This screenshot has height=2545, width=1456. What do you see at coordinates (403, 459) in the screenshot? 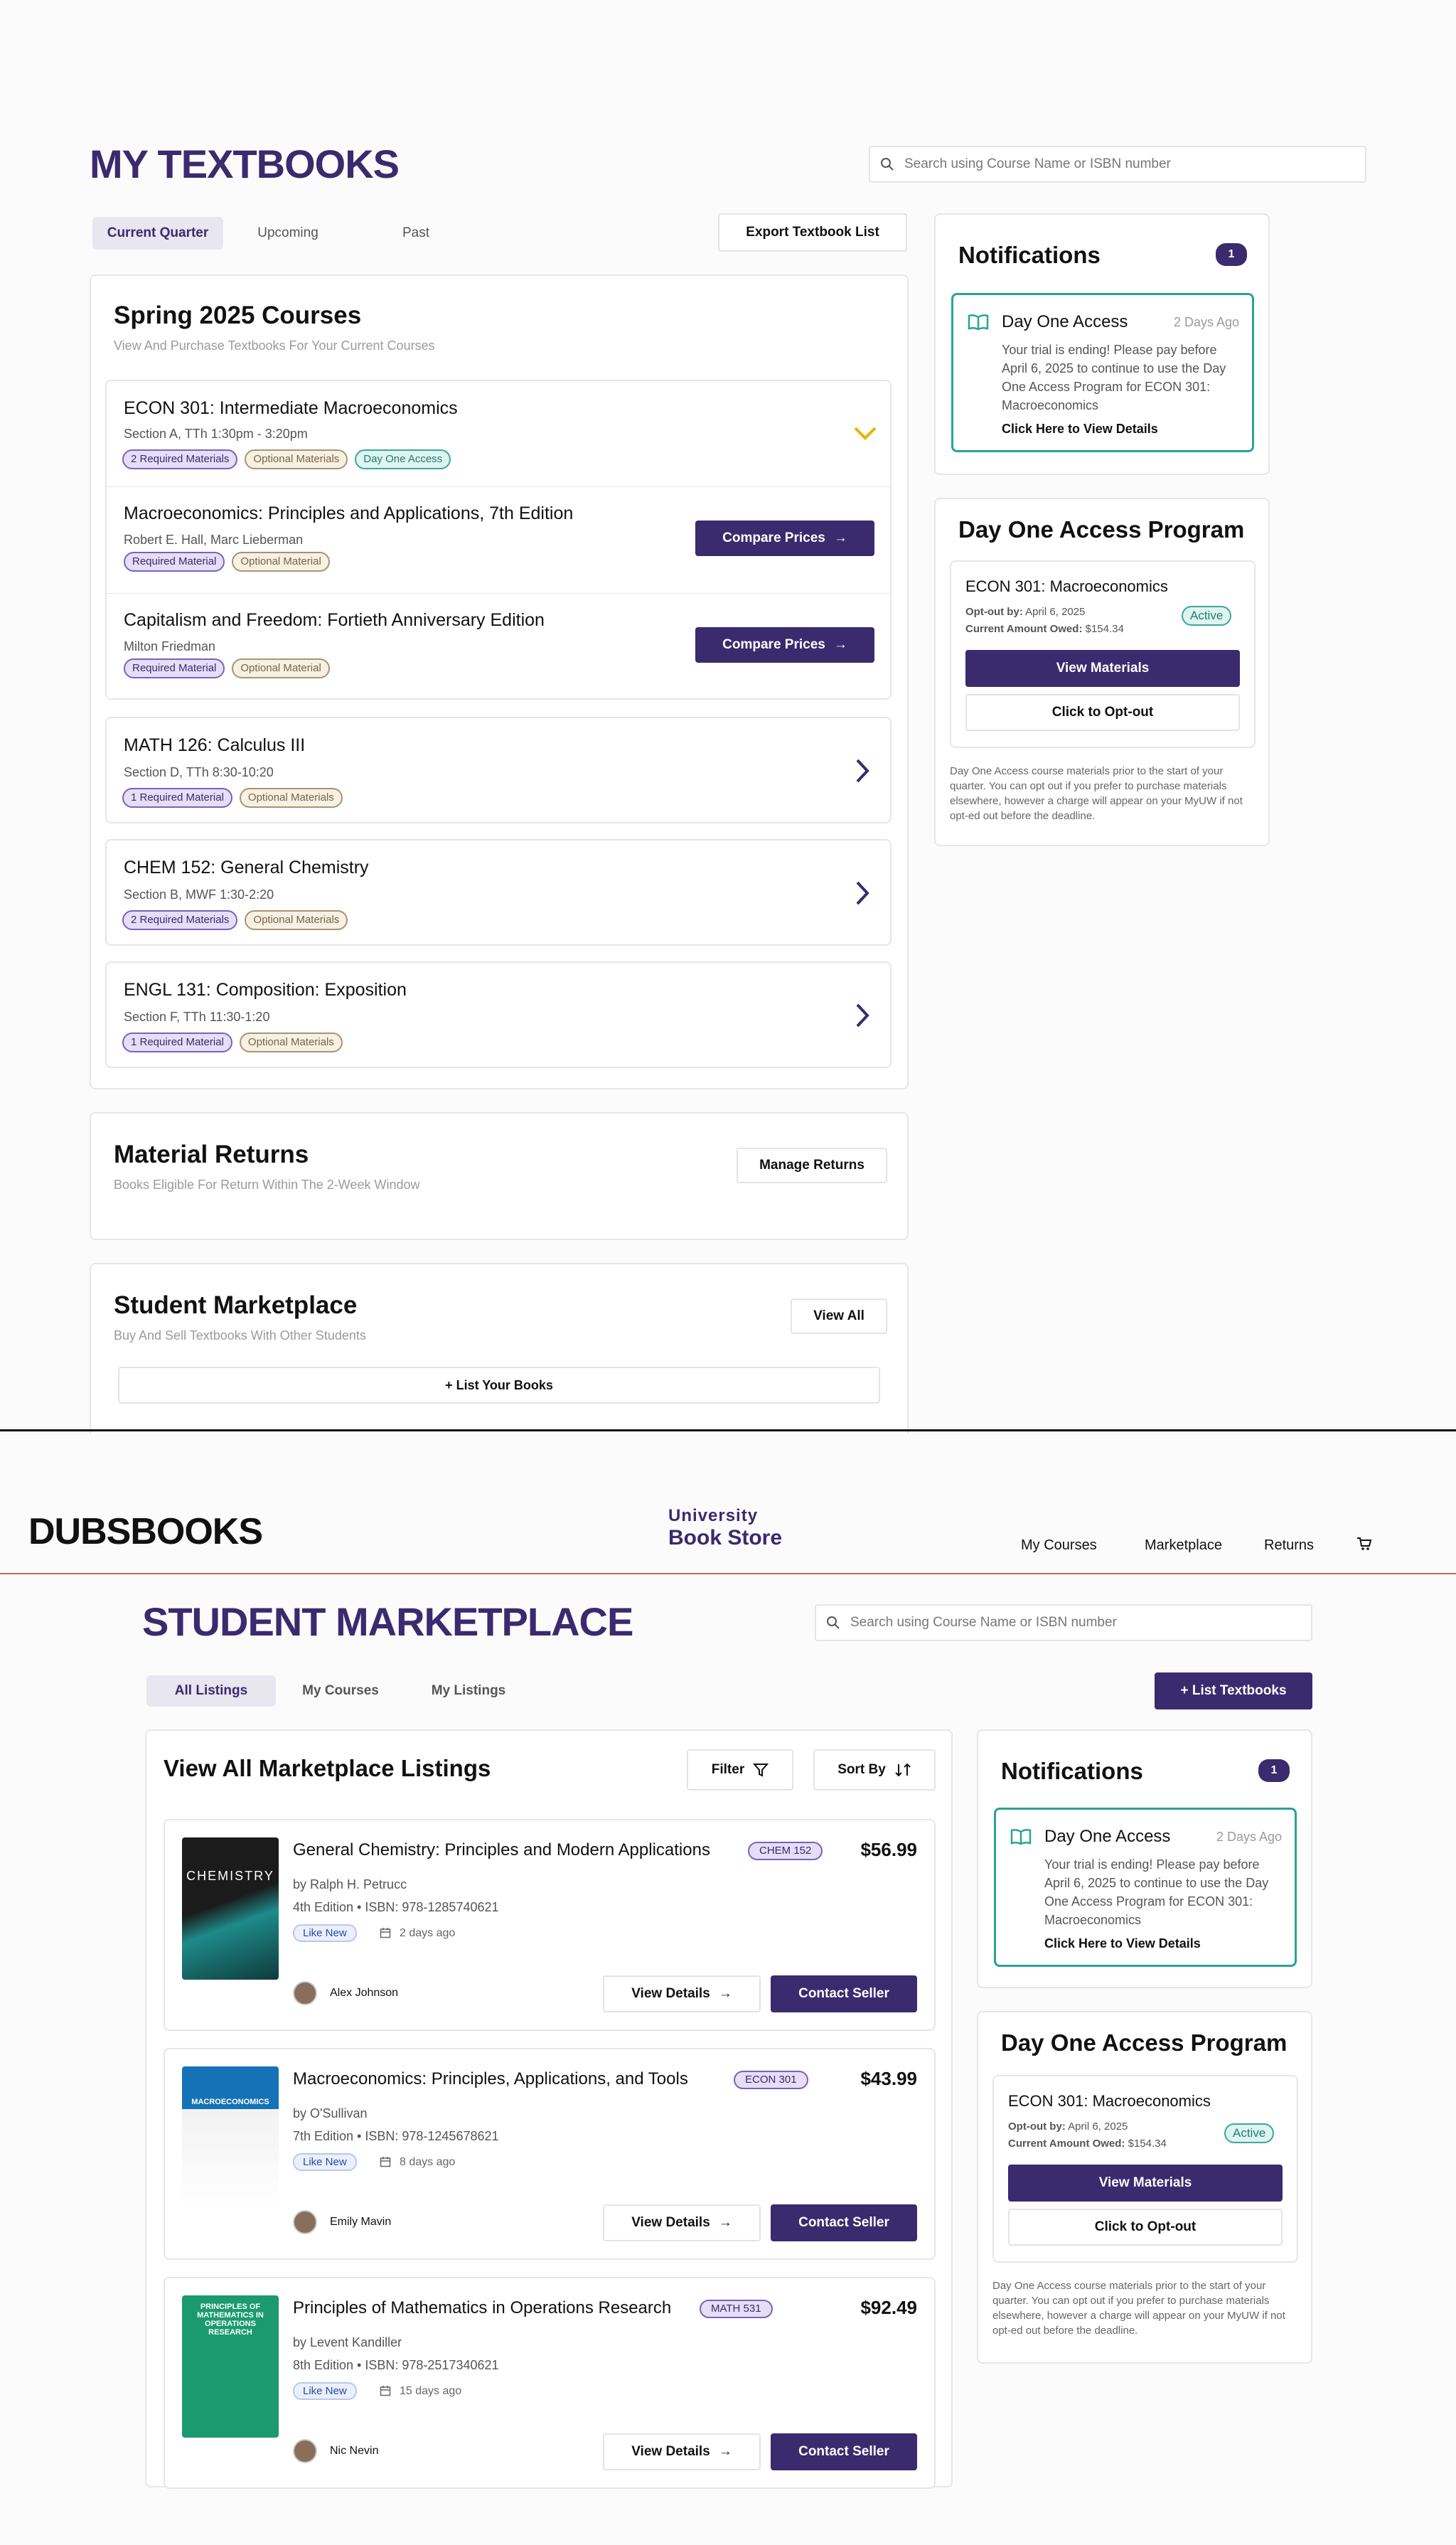
I see `day-one-access-badge: Day One Access` at bounding box center [403, 459].